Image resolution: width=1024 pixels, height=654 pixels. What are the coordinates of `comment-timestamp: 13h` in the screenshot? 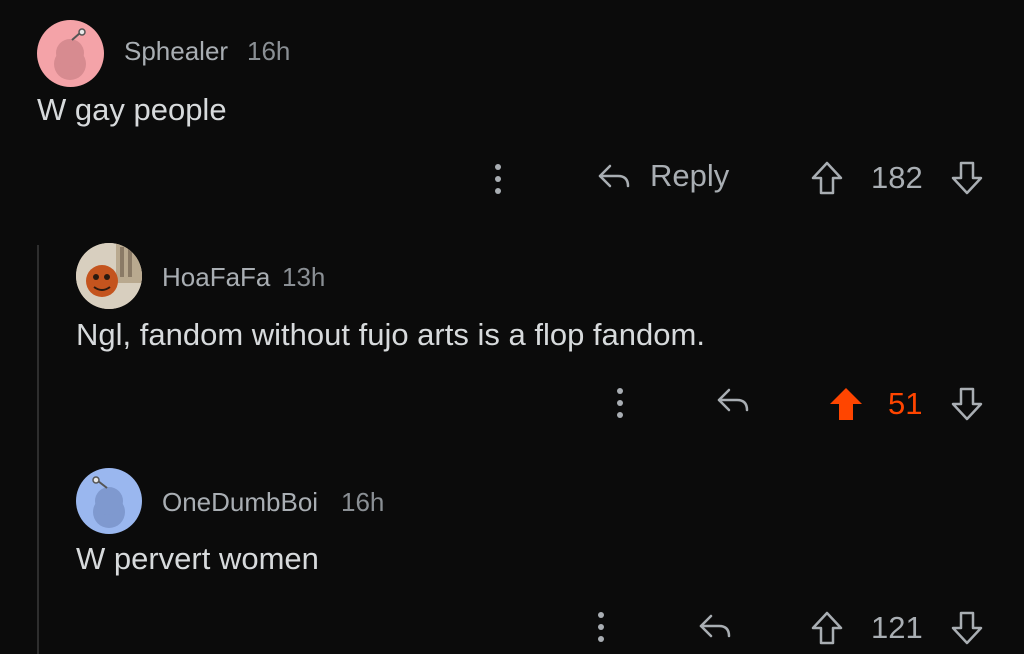 It's located at (304, 277).